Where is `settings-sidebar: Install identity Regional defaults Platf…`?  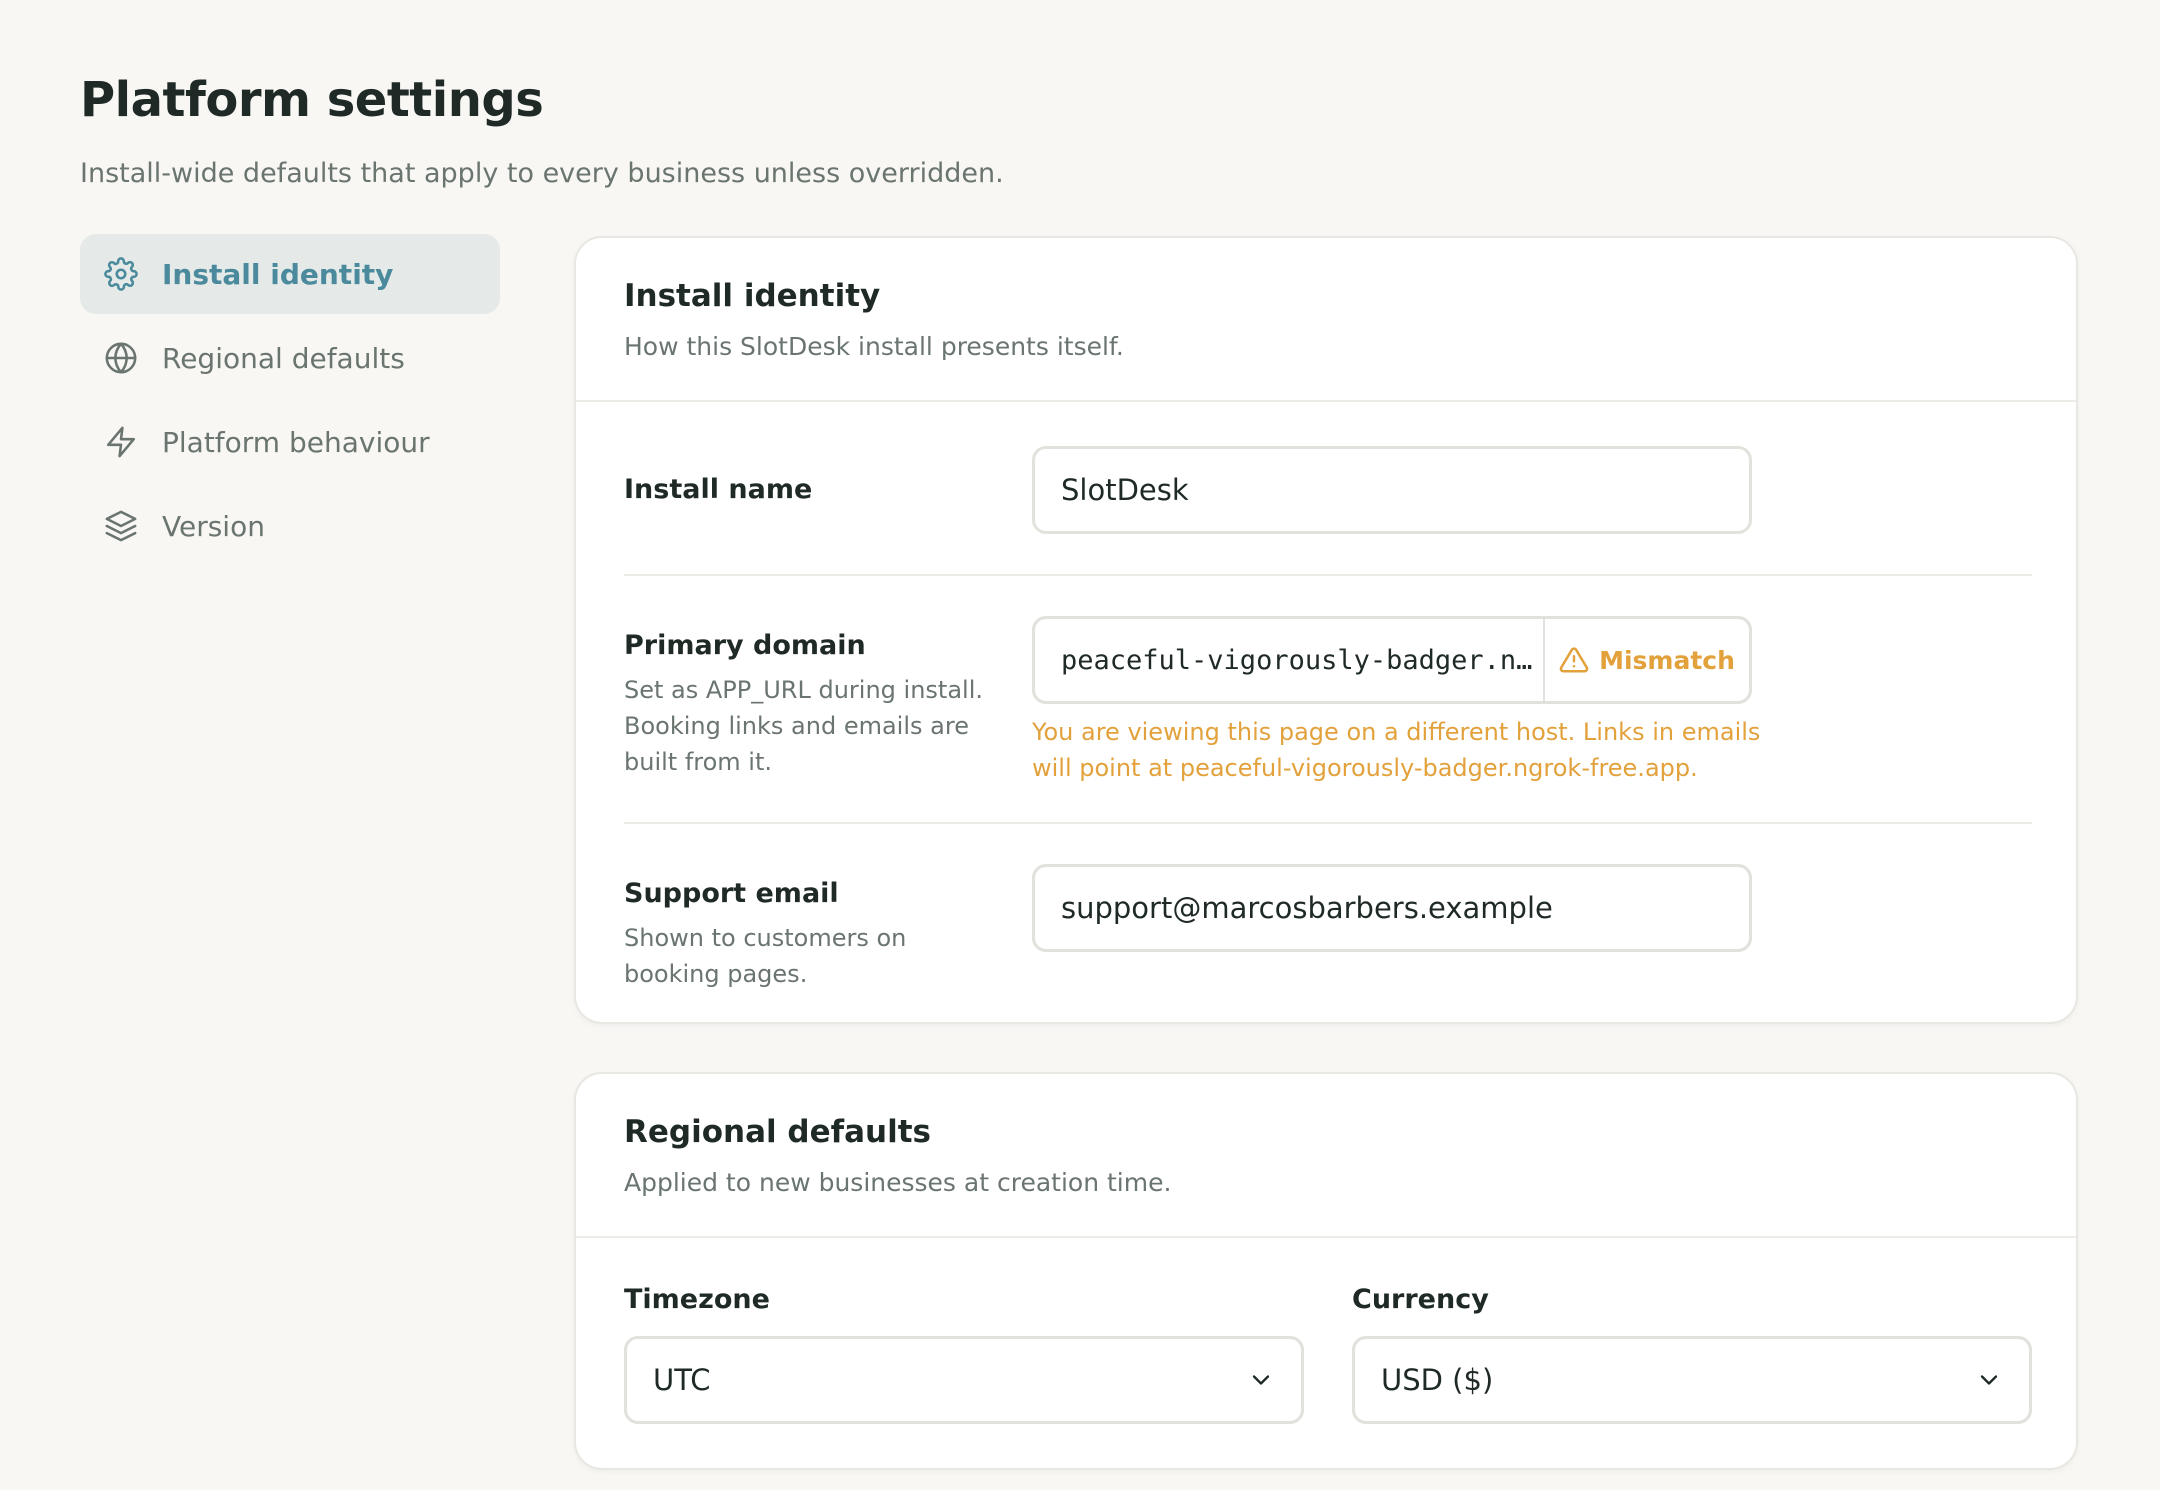 settings-sidebar: Install identity Regional defaults Platf… is located at coordinates (290, 402).